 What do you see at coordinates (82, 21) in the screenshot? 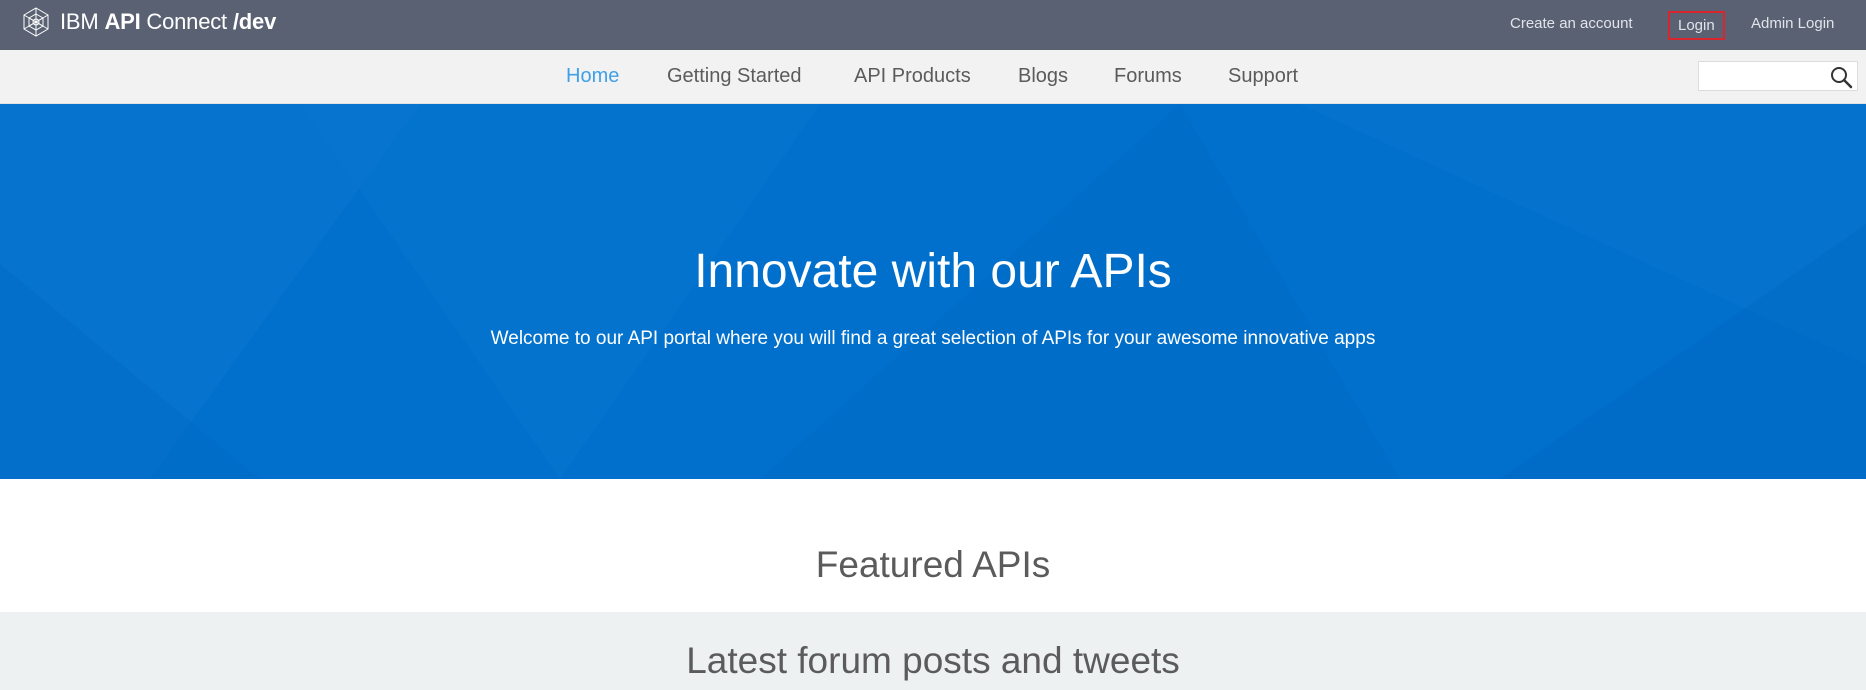
I see `brand-ibm: IBM` at bounding box center [82, 21].